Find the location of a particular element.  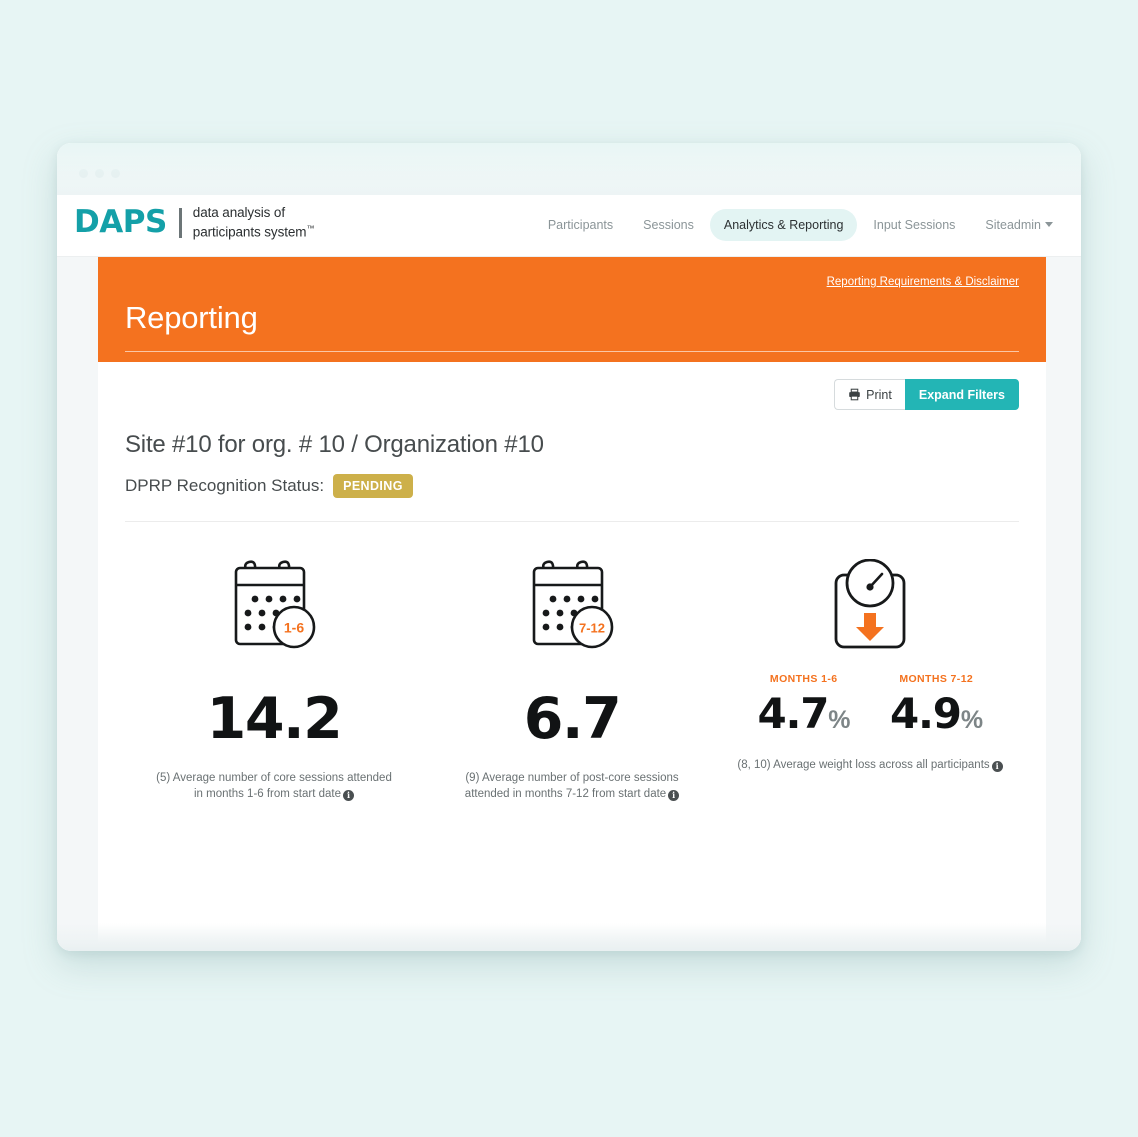

expand-filters-button: Expand Filters is located at coordinates (961, 394).